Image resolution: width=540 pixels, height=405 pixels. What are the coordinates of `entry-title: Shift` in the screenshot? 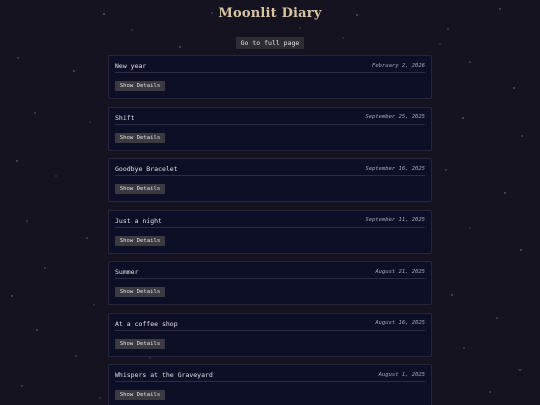 It's located at (125, 117).